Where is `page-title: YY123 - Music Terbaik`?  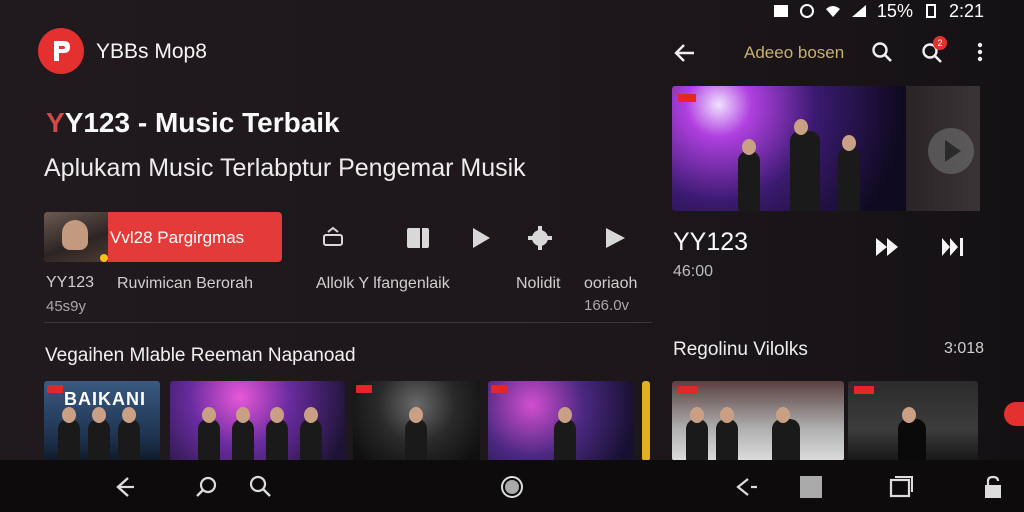
page-title: YY123 - Music Terbaik is located at coordinates (193, 123).